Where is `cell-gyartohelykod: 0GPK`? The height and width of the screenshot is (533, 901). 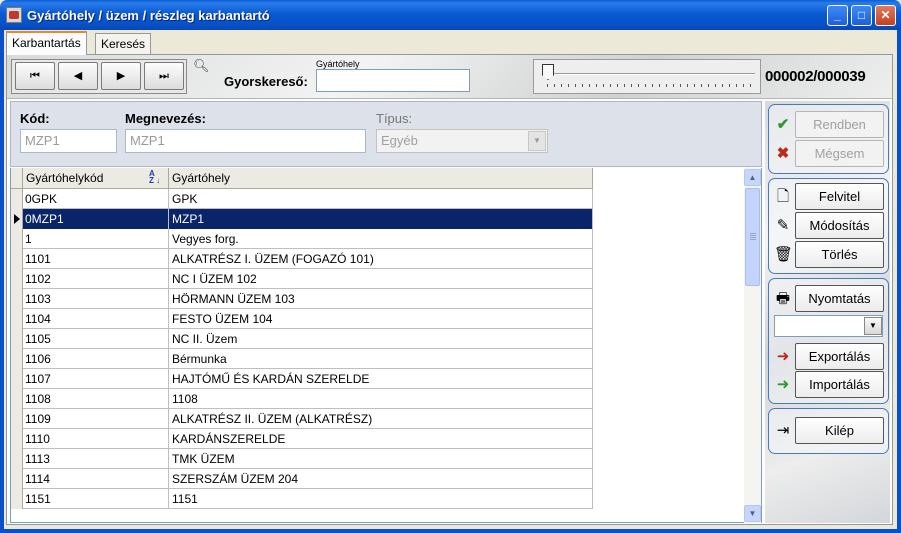
cell-gyartohelykod: 0GPK is located at coordinates (96, 199).